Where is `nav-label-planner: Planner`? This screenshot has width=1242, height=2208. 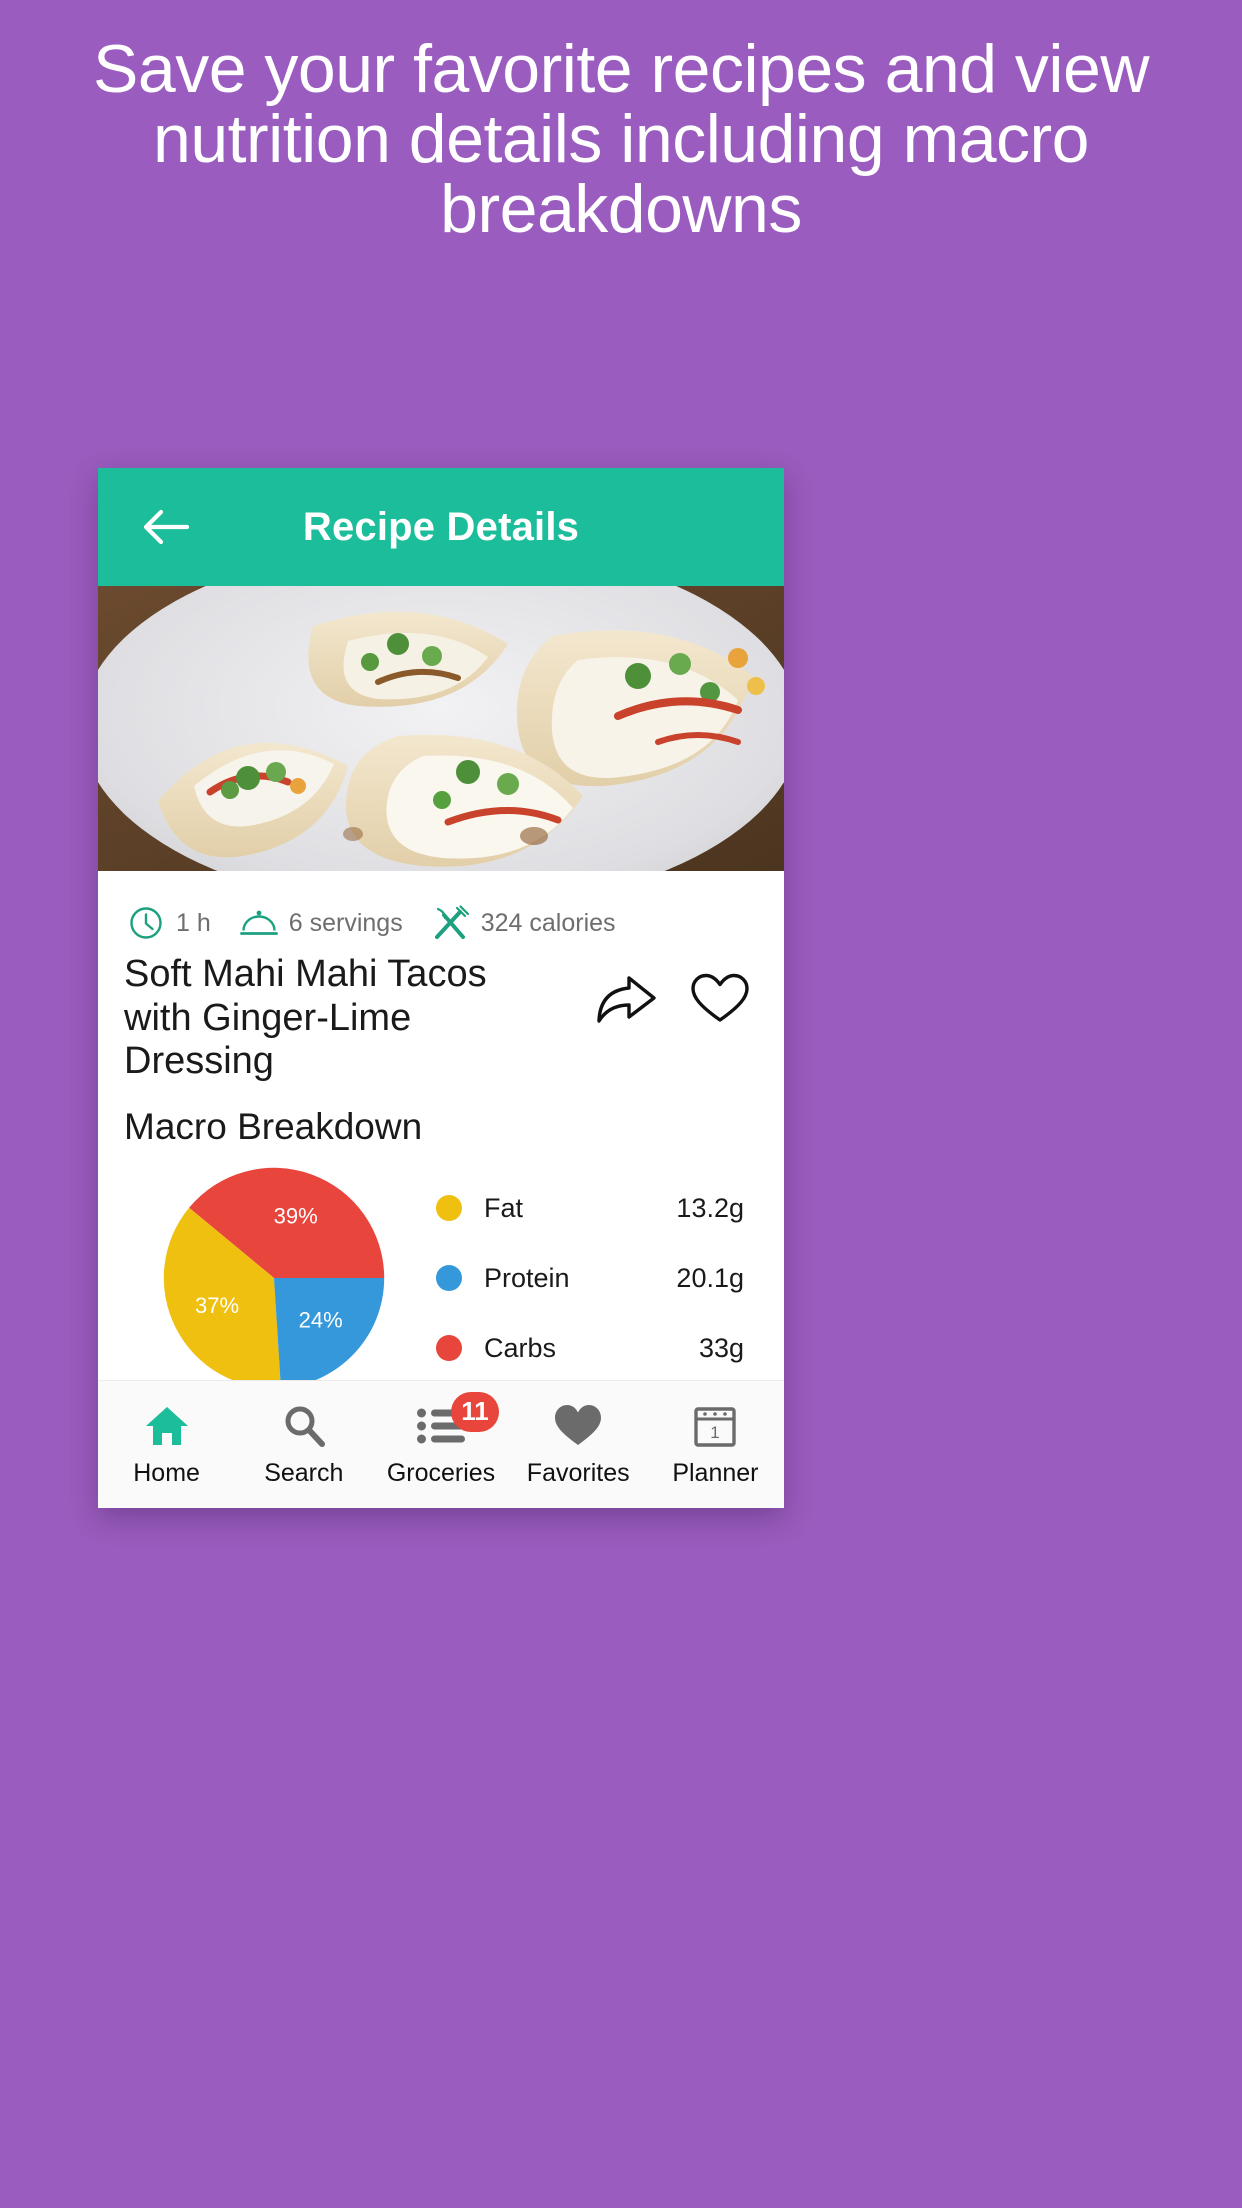
nav-label-planner: Planner is located at coordinates (715, 1472).